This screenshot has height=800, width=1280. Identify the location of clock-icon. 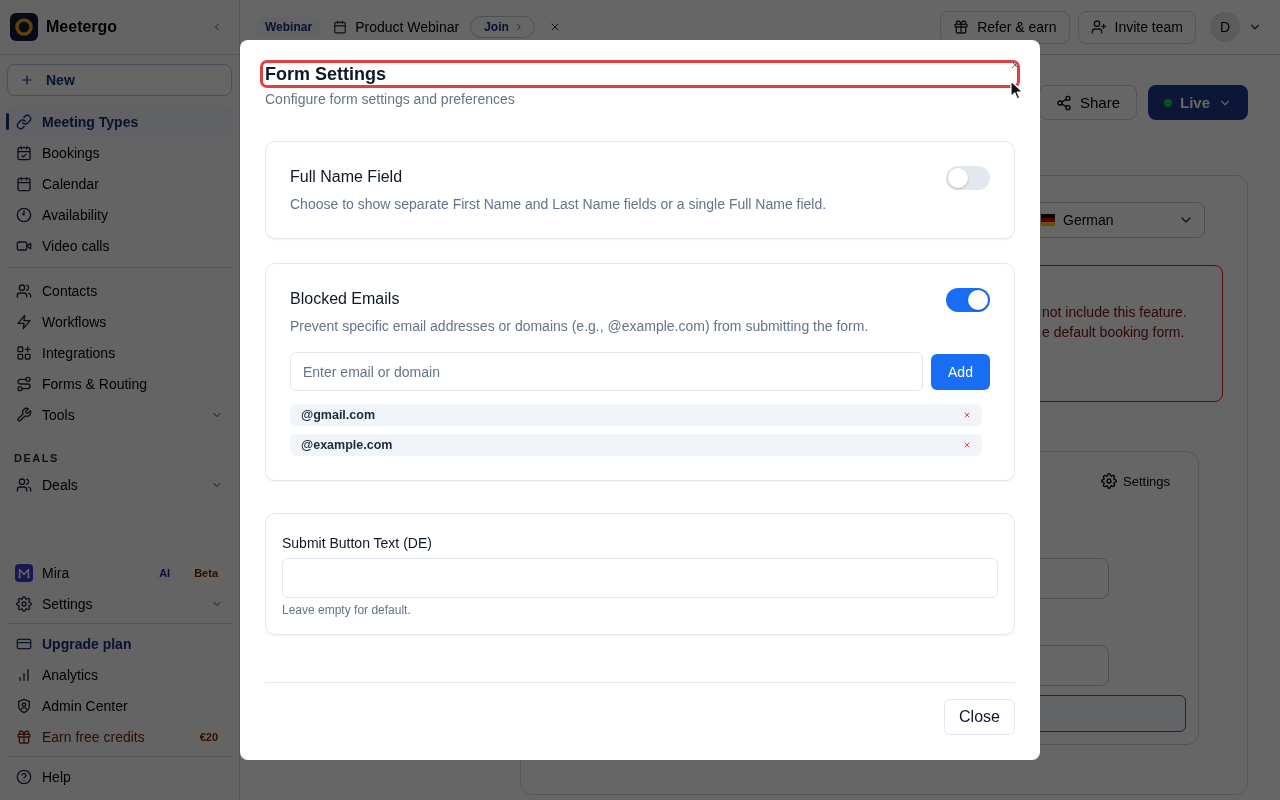
(24, 214).